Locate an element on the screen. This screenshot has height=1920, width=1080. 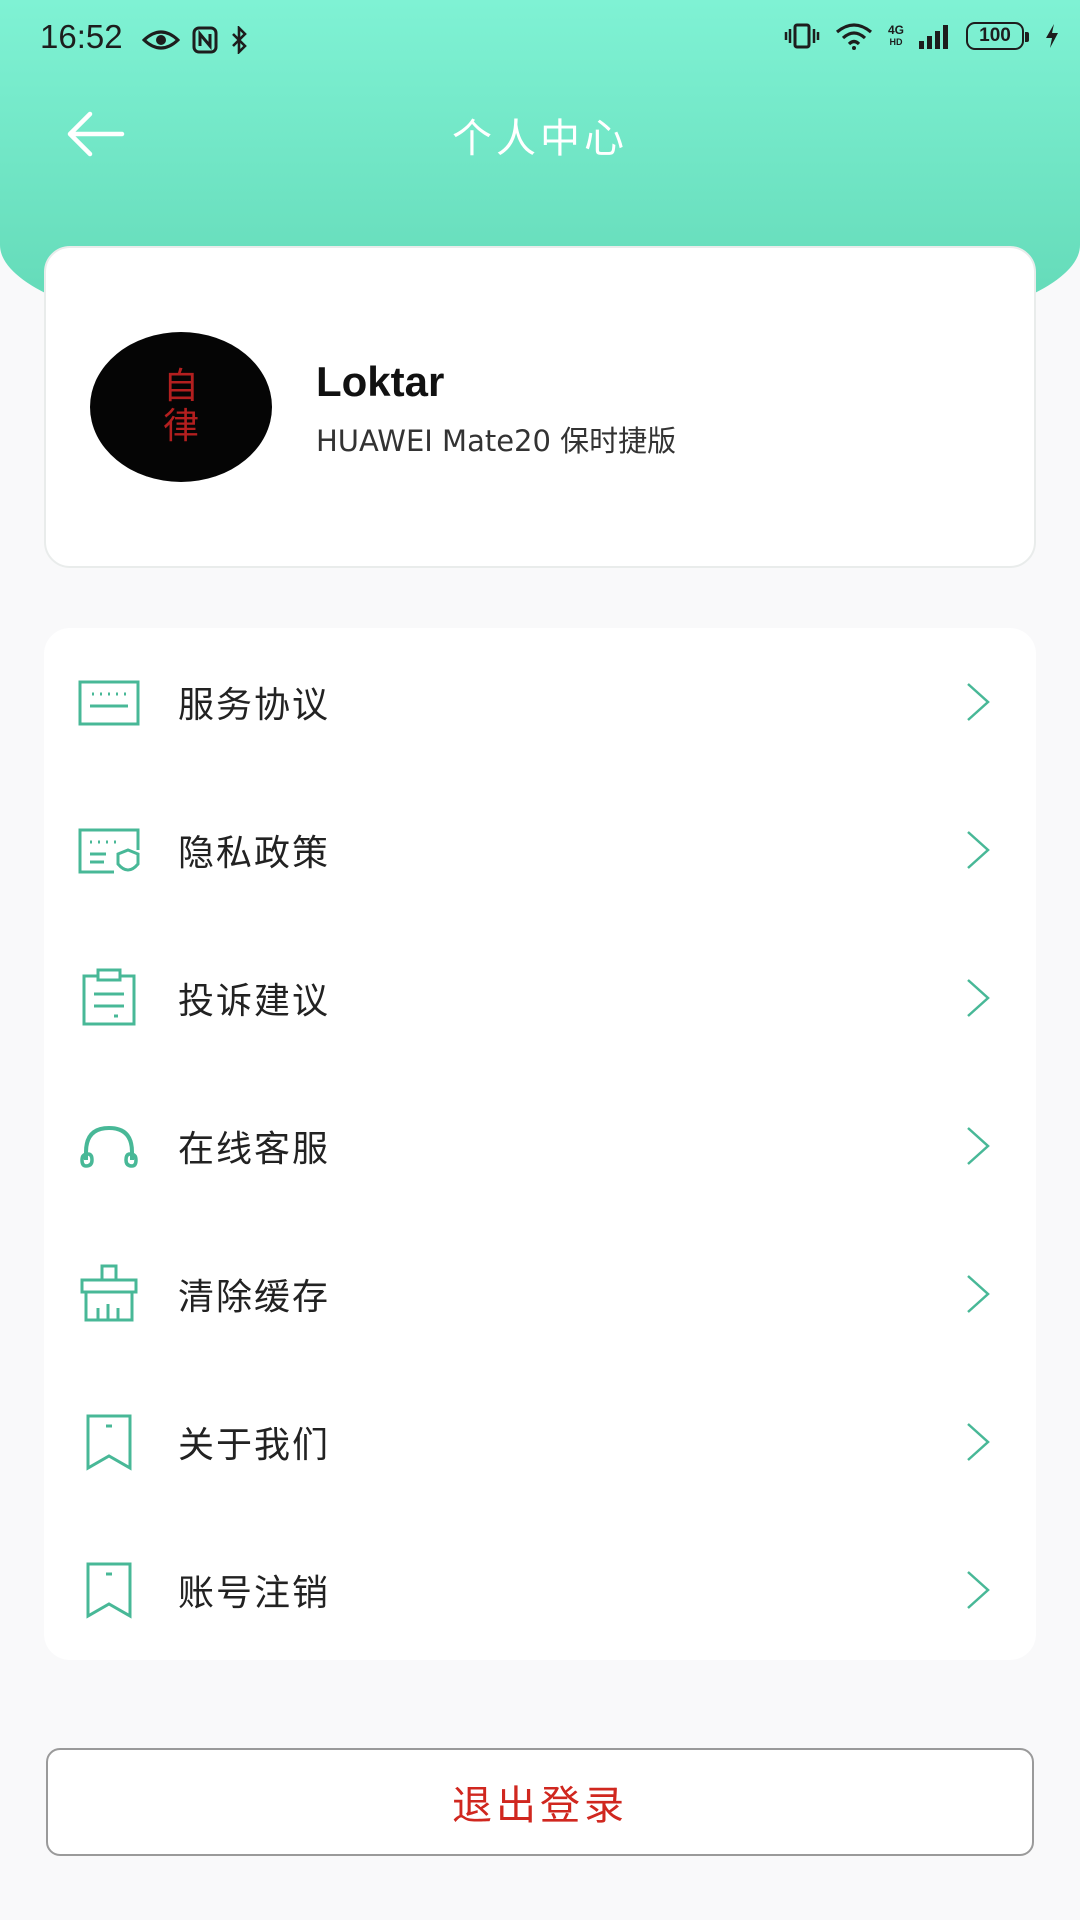
network-label-bottom: HD is located at coordinates (896, 42).